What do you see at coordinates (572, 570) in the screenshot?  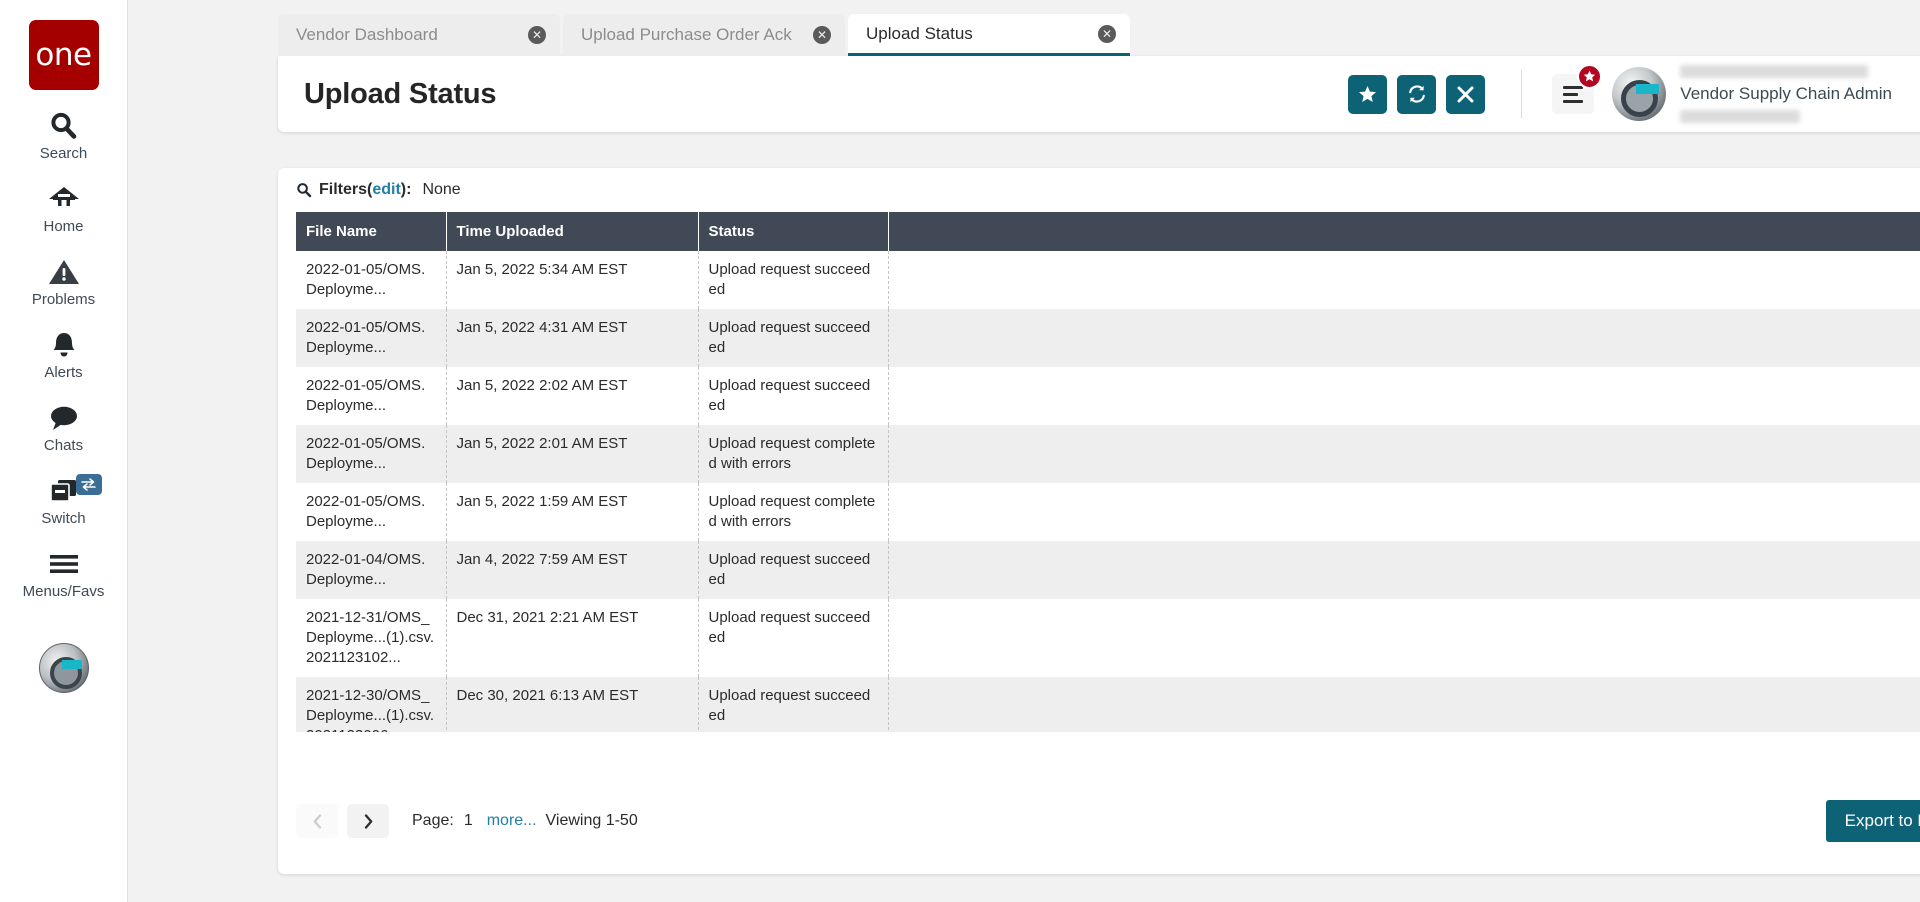 I see `cell-time-uploaded: Jan 4, 2022 7:59 AM EST` at bounding box center [572, 570].